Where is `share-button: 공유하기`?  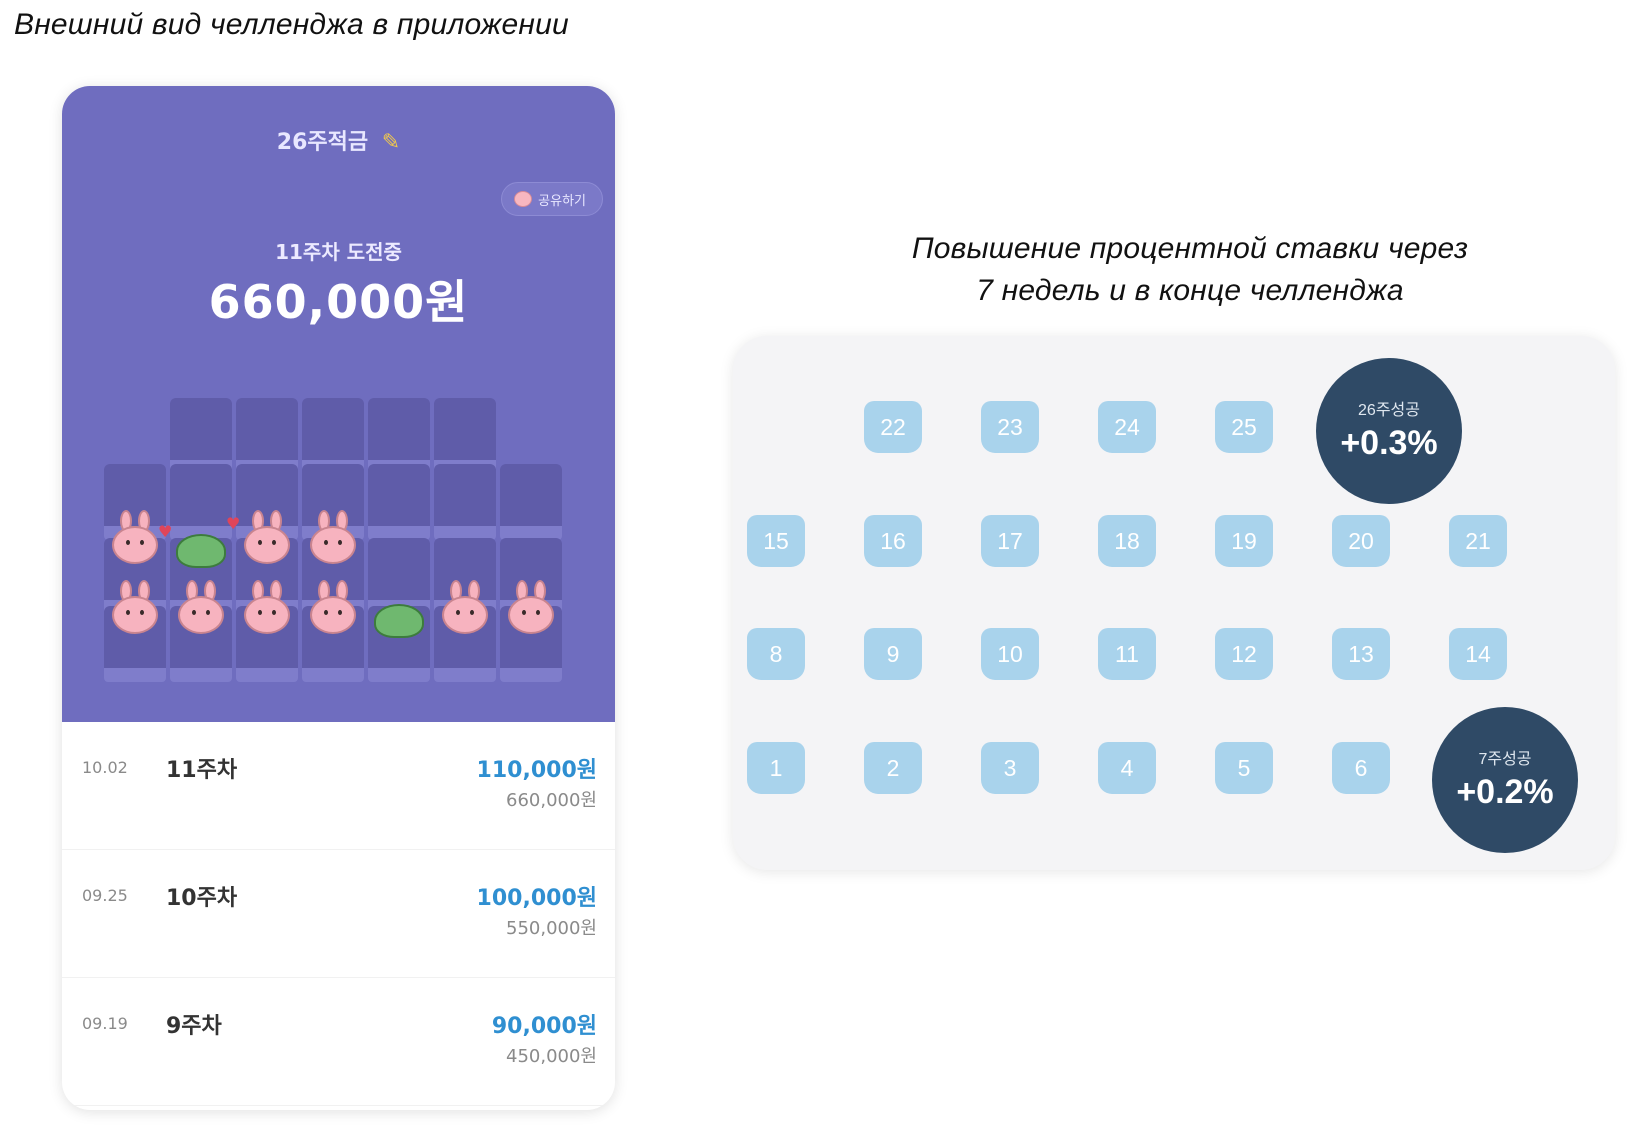
share-button: 공유하기 is located at coordinates (552, 199).